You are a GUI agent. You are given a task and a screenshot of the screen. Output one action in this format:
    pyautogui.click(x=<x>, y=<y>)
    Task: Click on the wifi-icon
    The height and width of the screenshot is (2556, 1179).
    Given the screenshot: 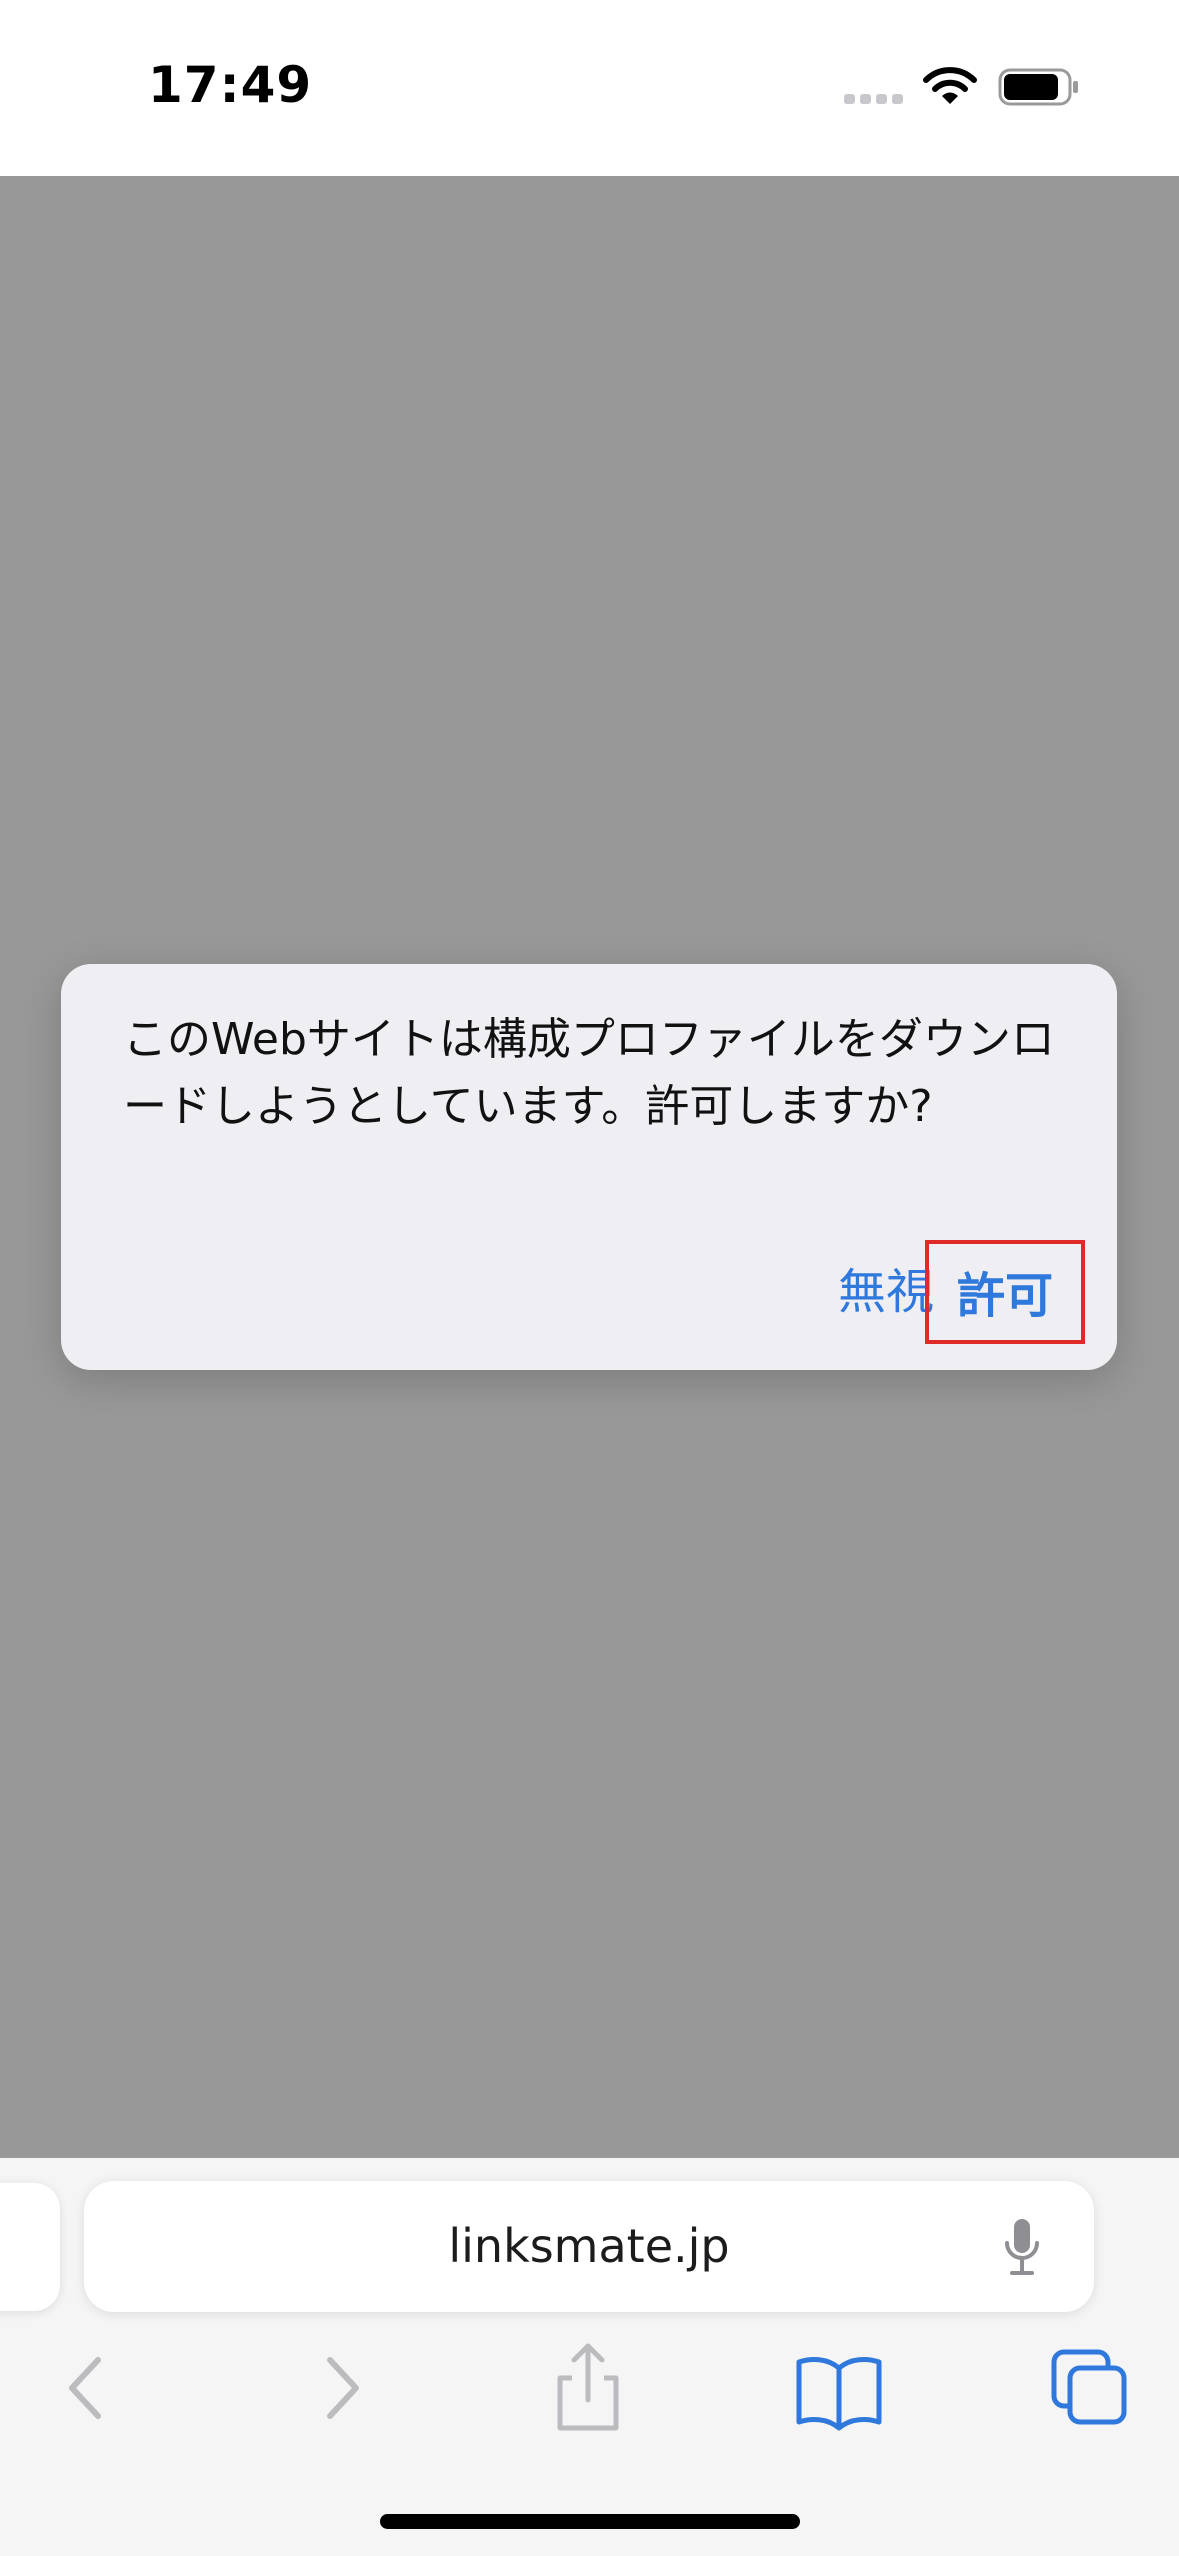 What is the action you would take?
    pyautogui.click(x=950, y=85)
    